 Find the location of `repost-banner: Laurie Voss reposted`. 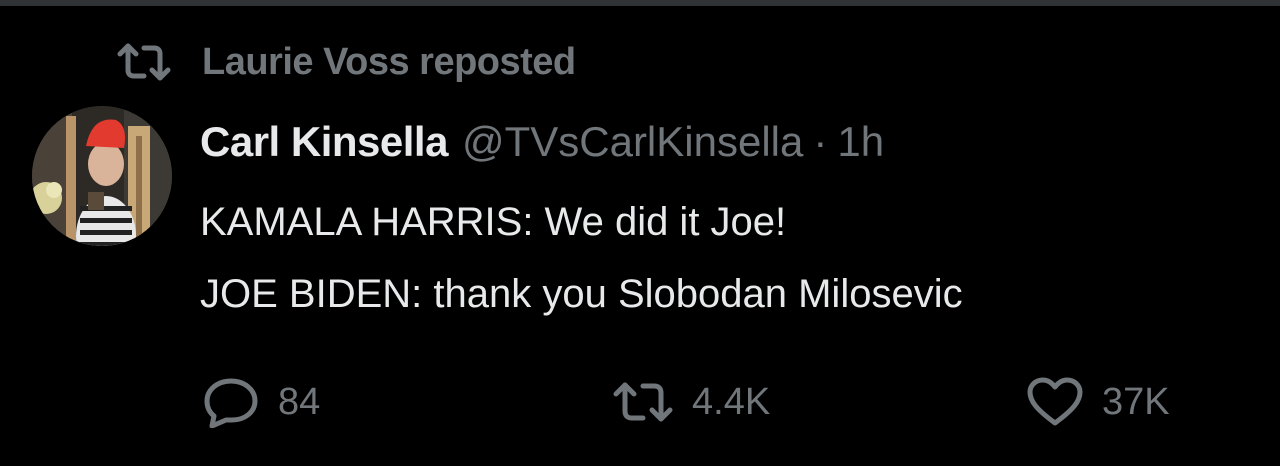

repost-banner: Laurie Voss reposted is located at coordinates (346, 62).